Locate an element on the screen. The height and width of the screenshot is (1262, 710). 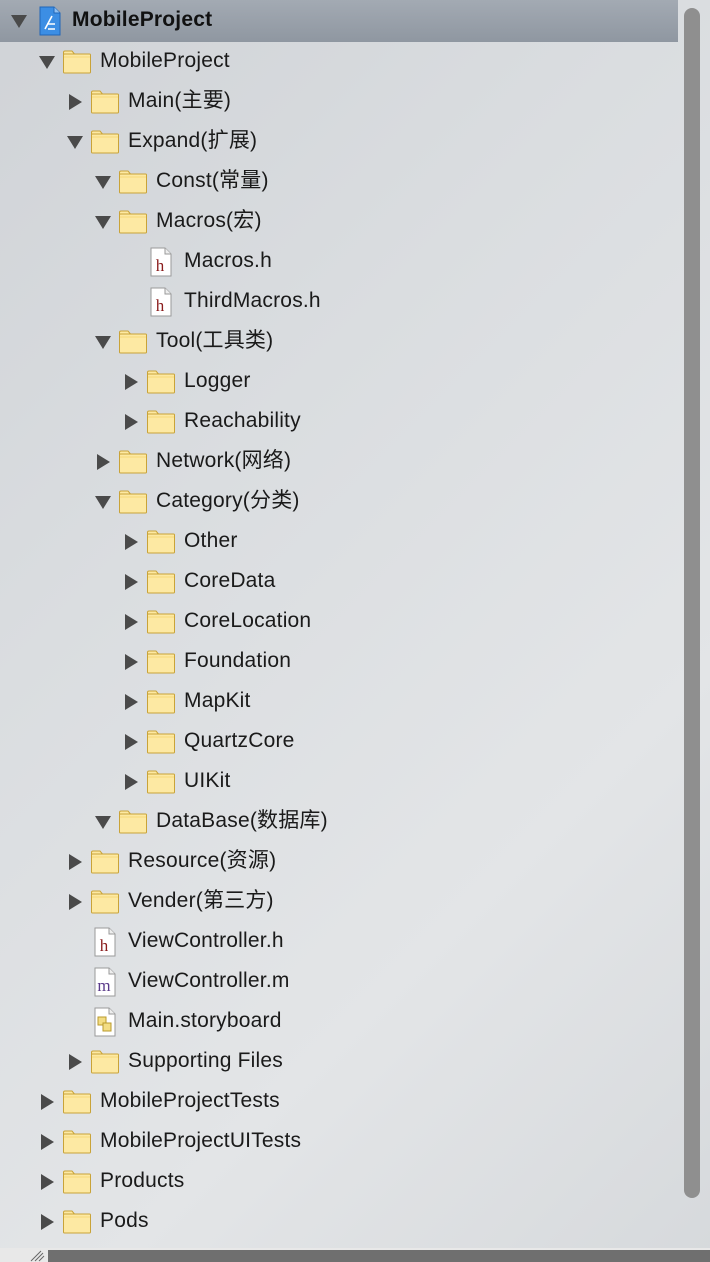
tree-row-category: Category(分类) is located at coordinates (339, 501).